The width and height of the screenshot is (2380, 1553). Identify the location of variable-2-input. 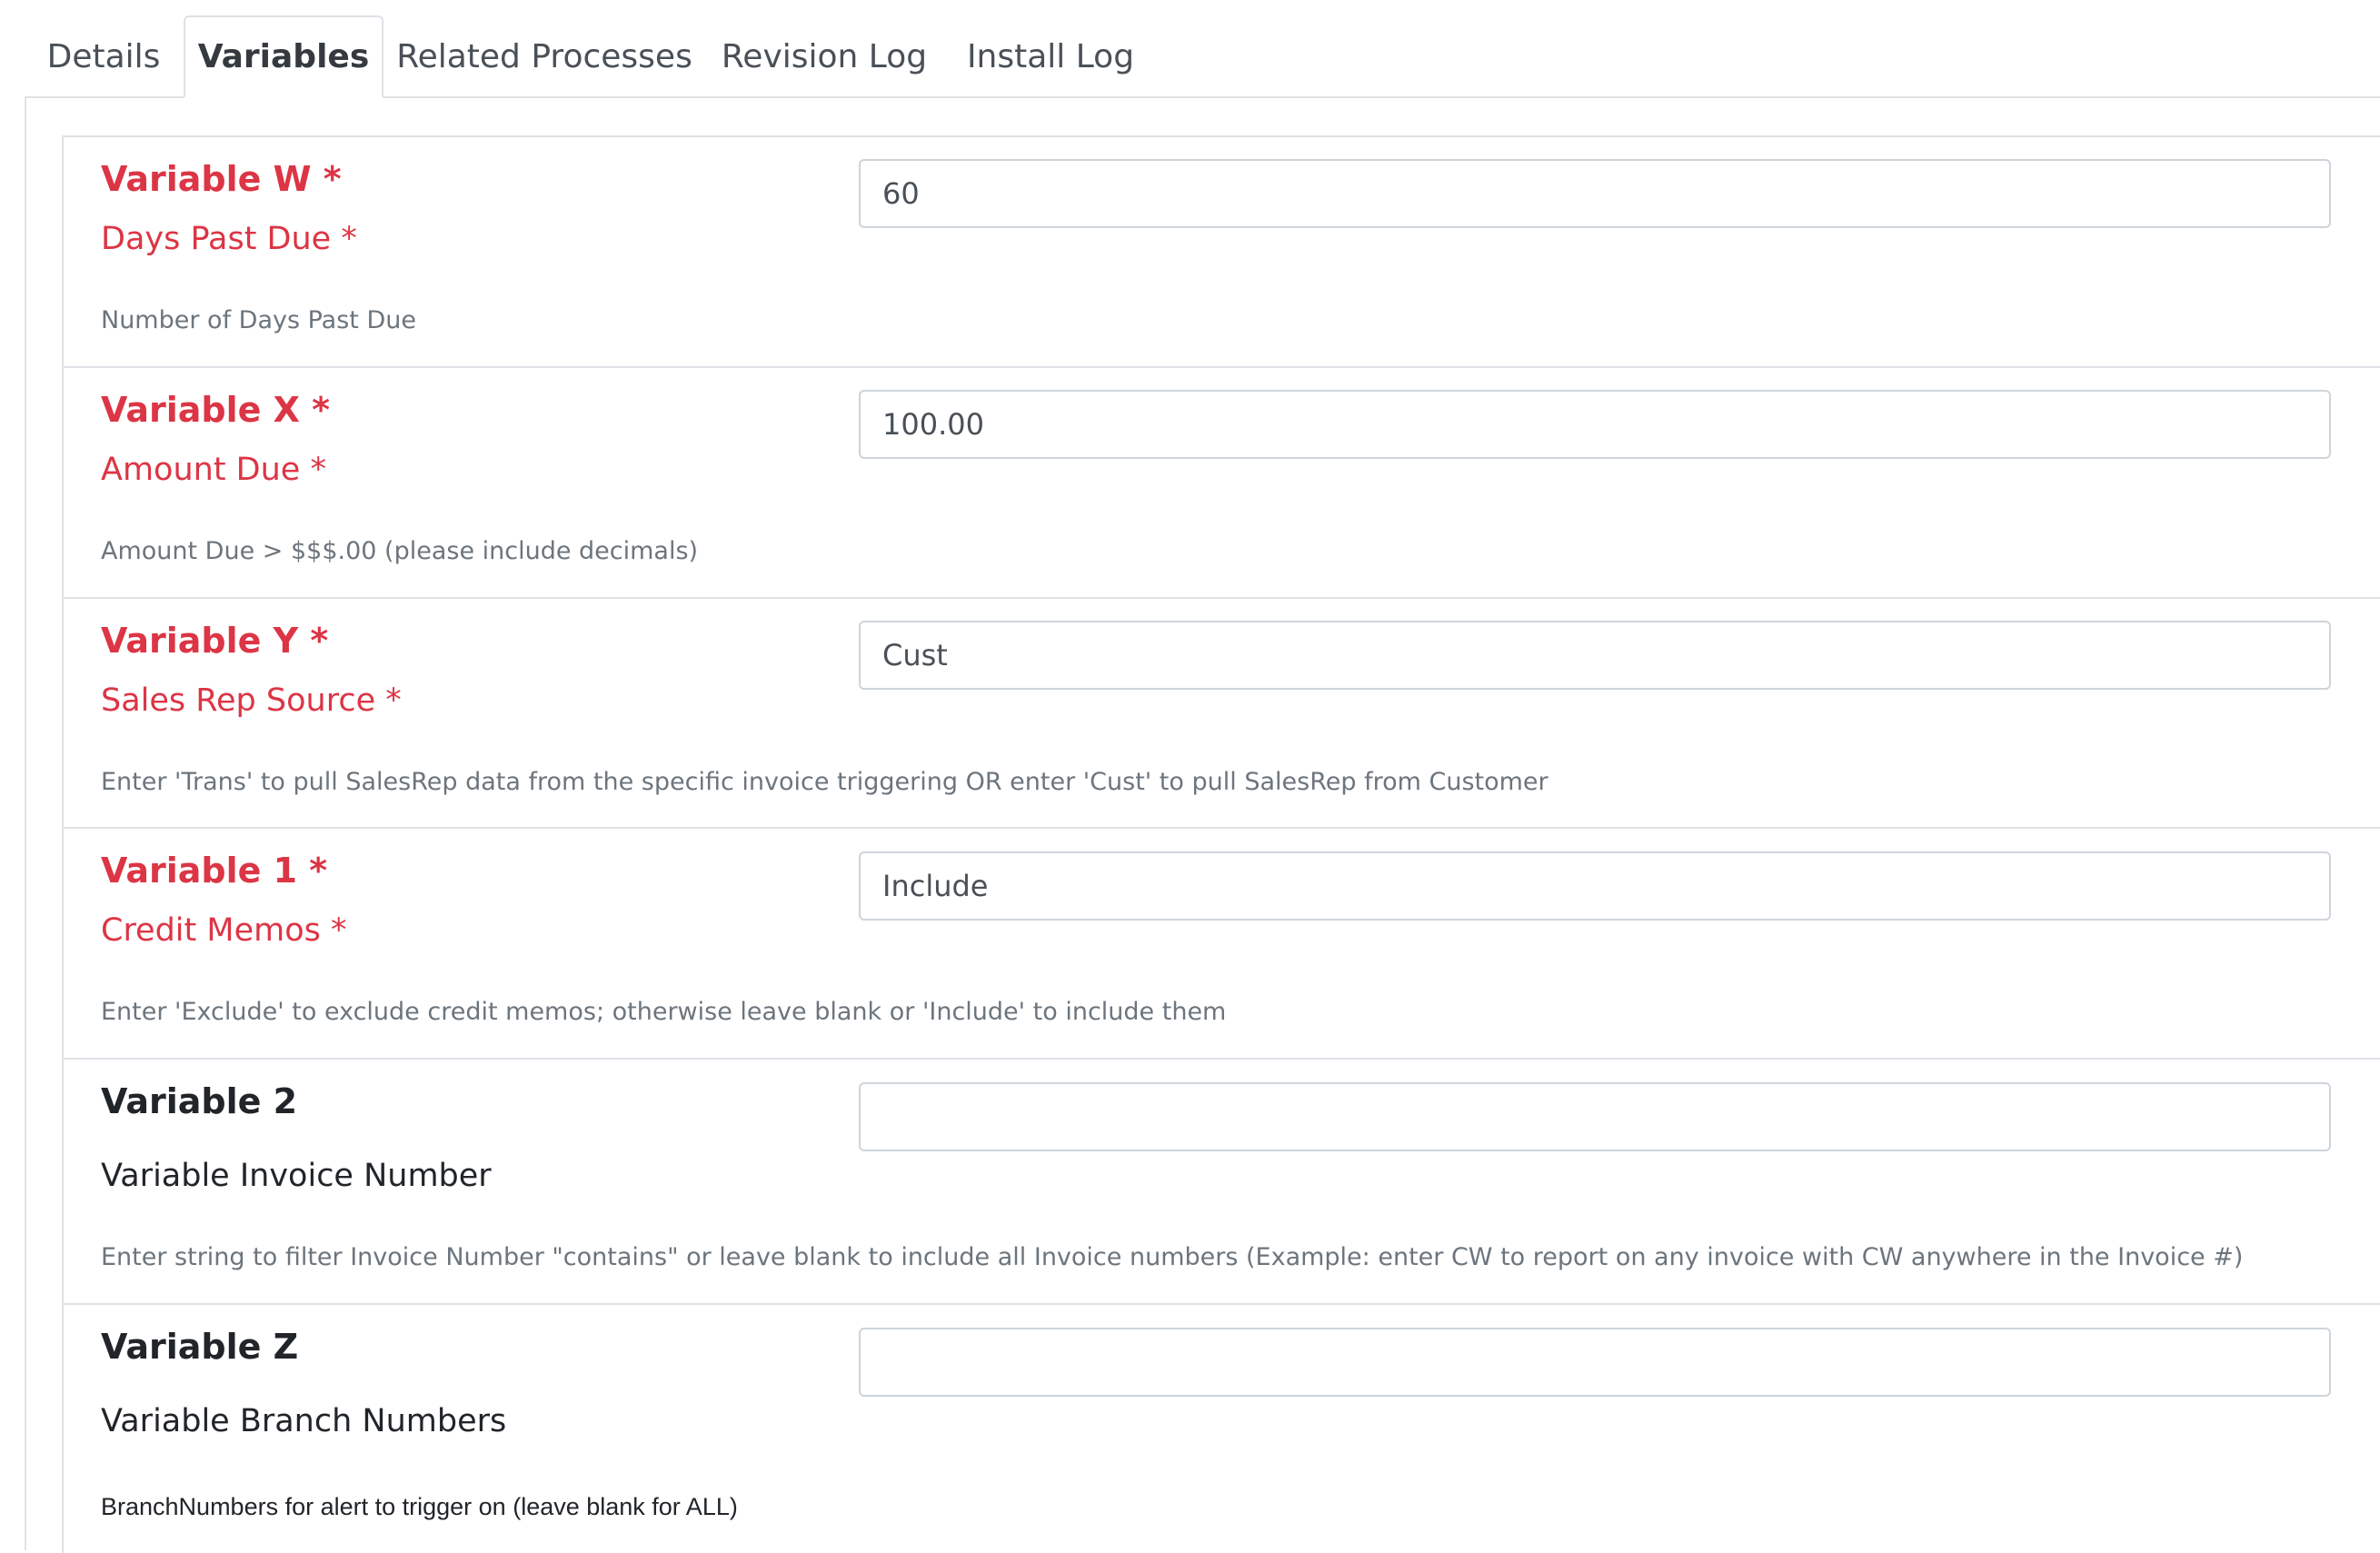
(1595, 1116).